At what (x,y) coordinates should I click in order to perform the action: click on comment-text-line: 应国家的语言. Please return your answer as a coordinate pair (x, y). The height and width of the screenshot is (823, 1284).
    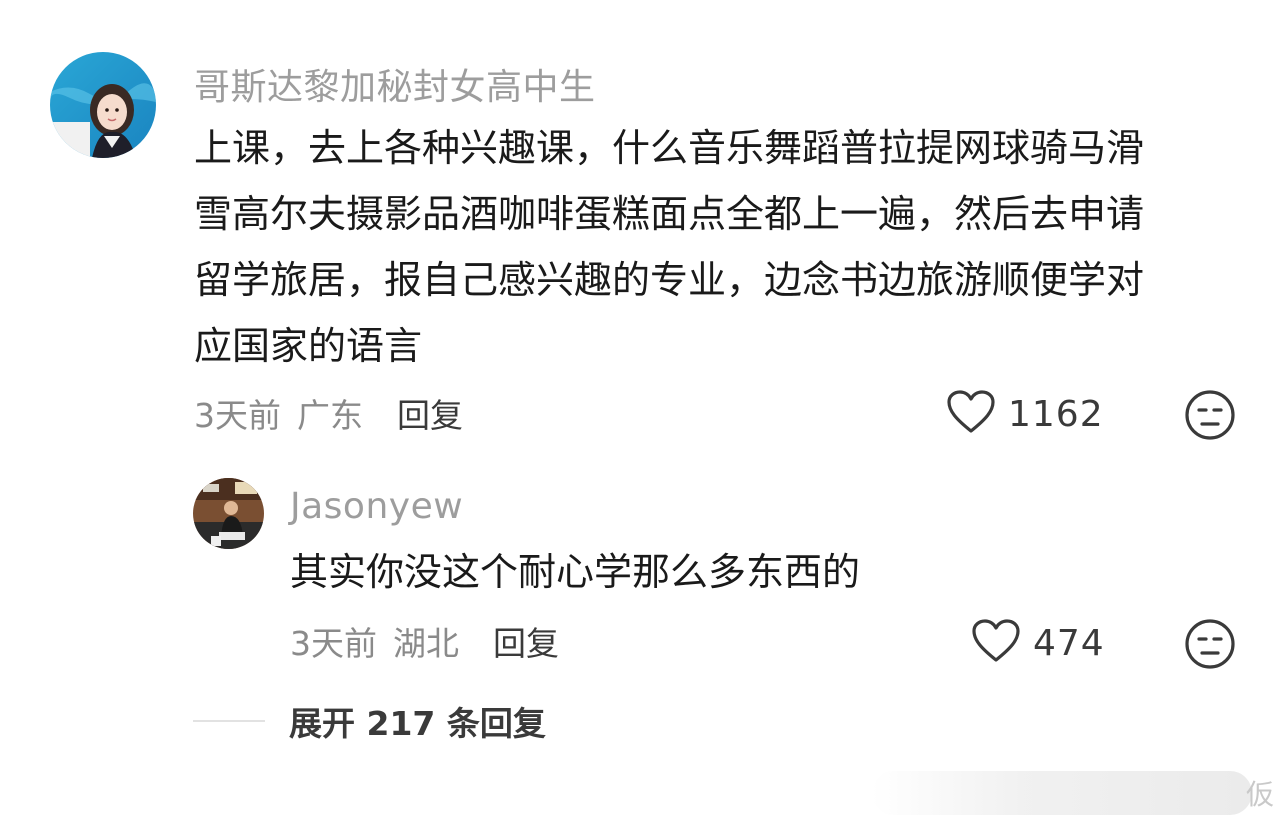
    Looking at the image, I should click on (308, 346).